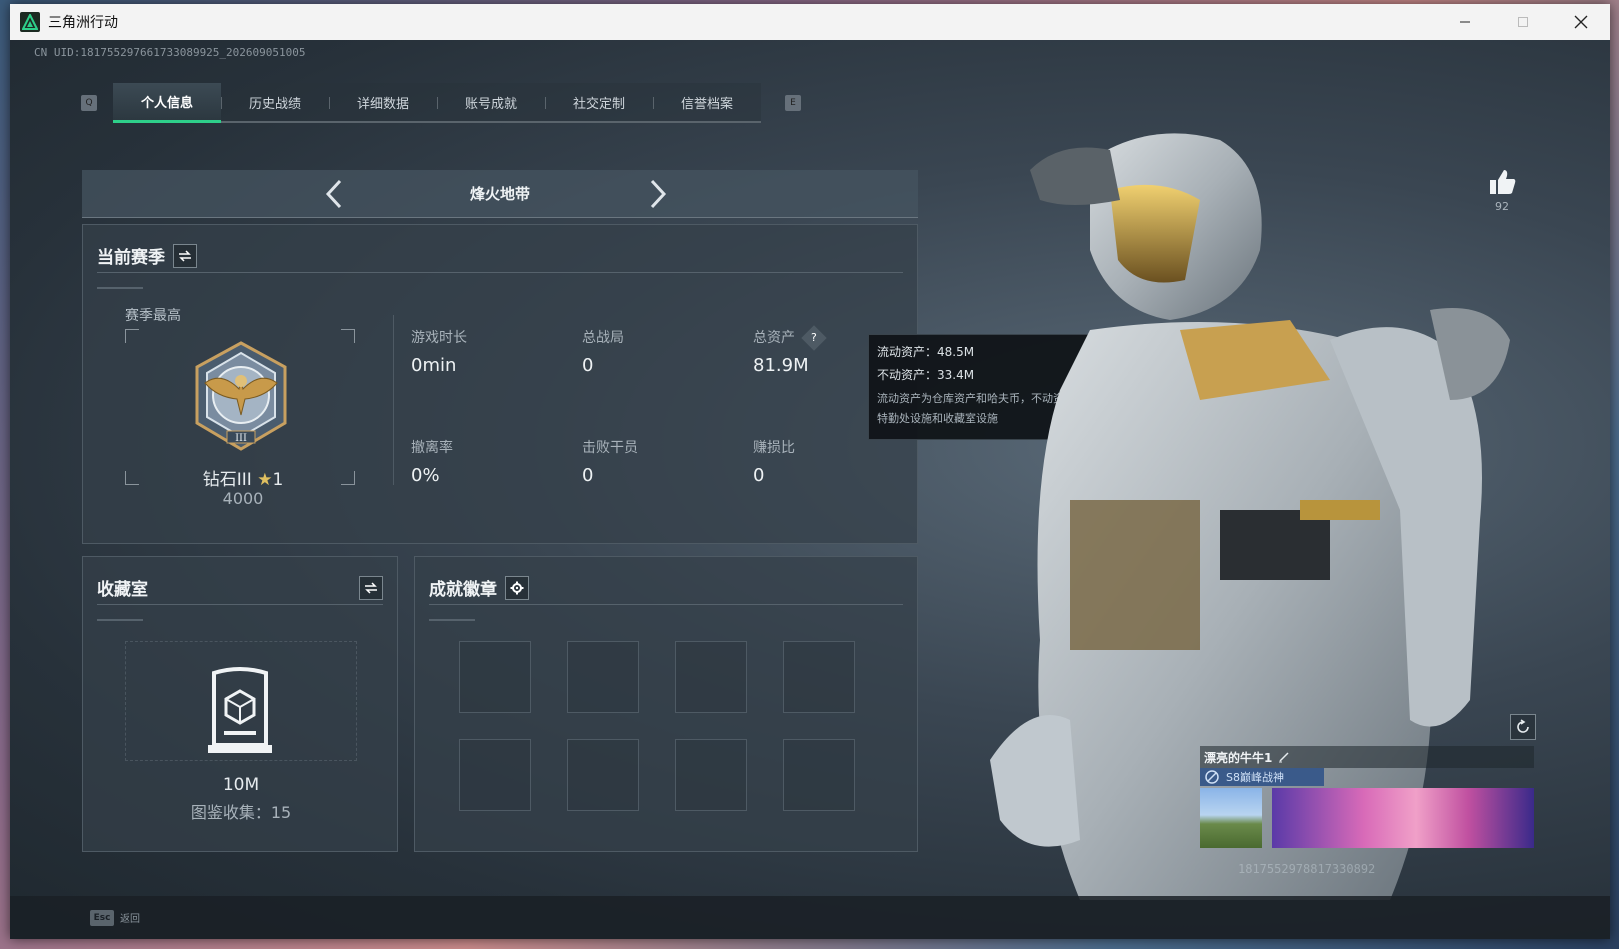 Image resolution: width=1619 pixels, height=949 pixels. I want to click on bottom-bar: Esc 返回, so click(810, 917).